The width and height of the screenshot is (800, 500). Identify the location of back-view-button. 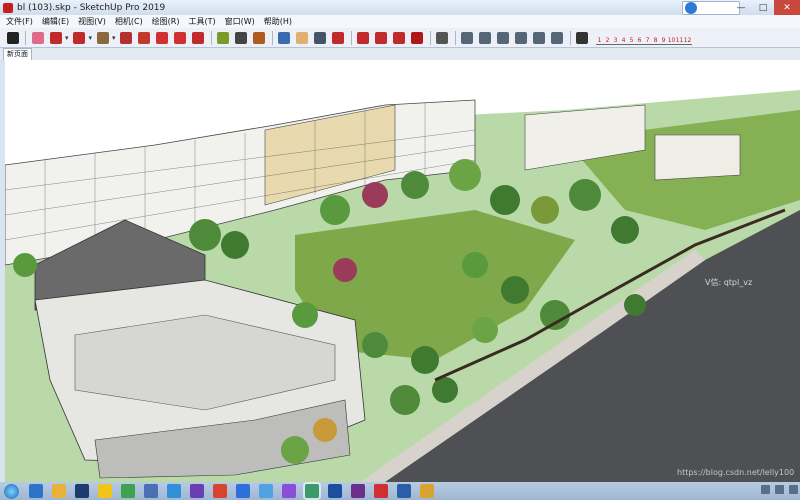
(539, 38).